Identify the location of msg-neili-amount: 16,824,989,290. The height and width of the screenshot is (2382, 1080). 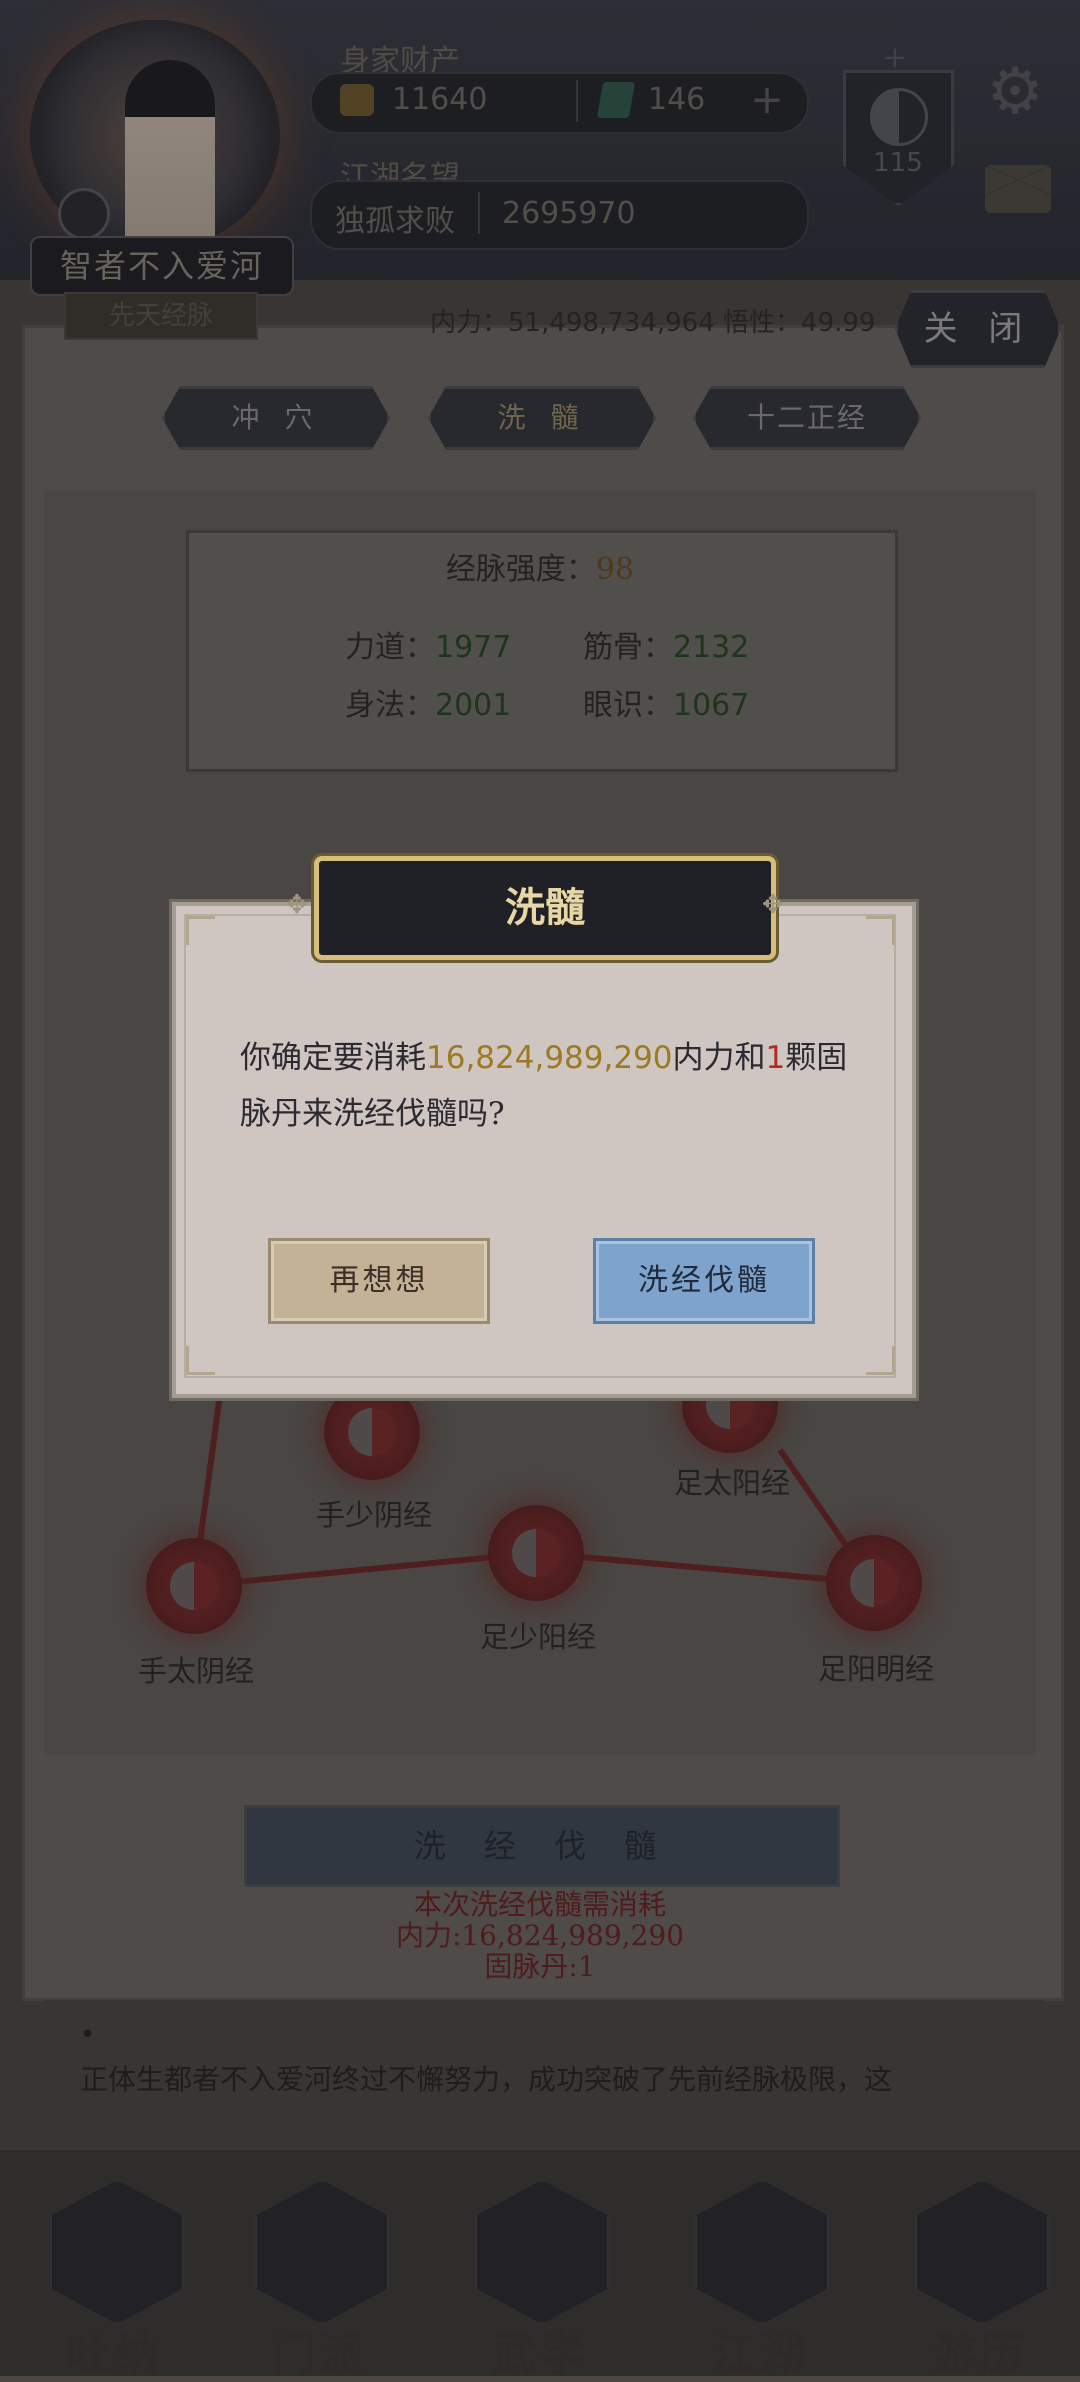
(549, 1058).